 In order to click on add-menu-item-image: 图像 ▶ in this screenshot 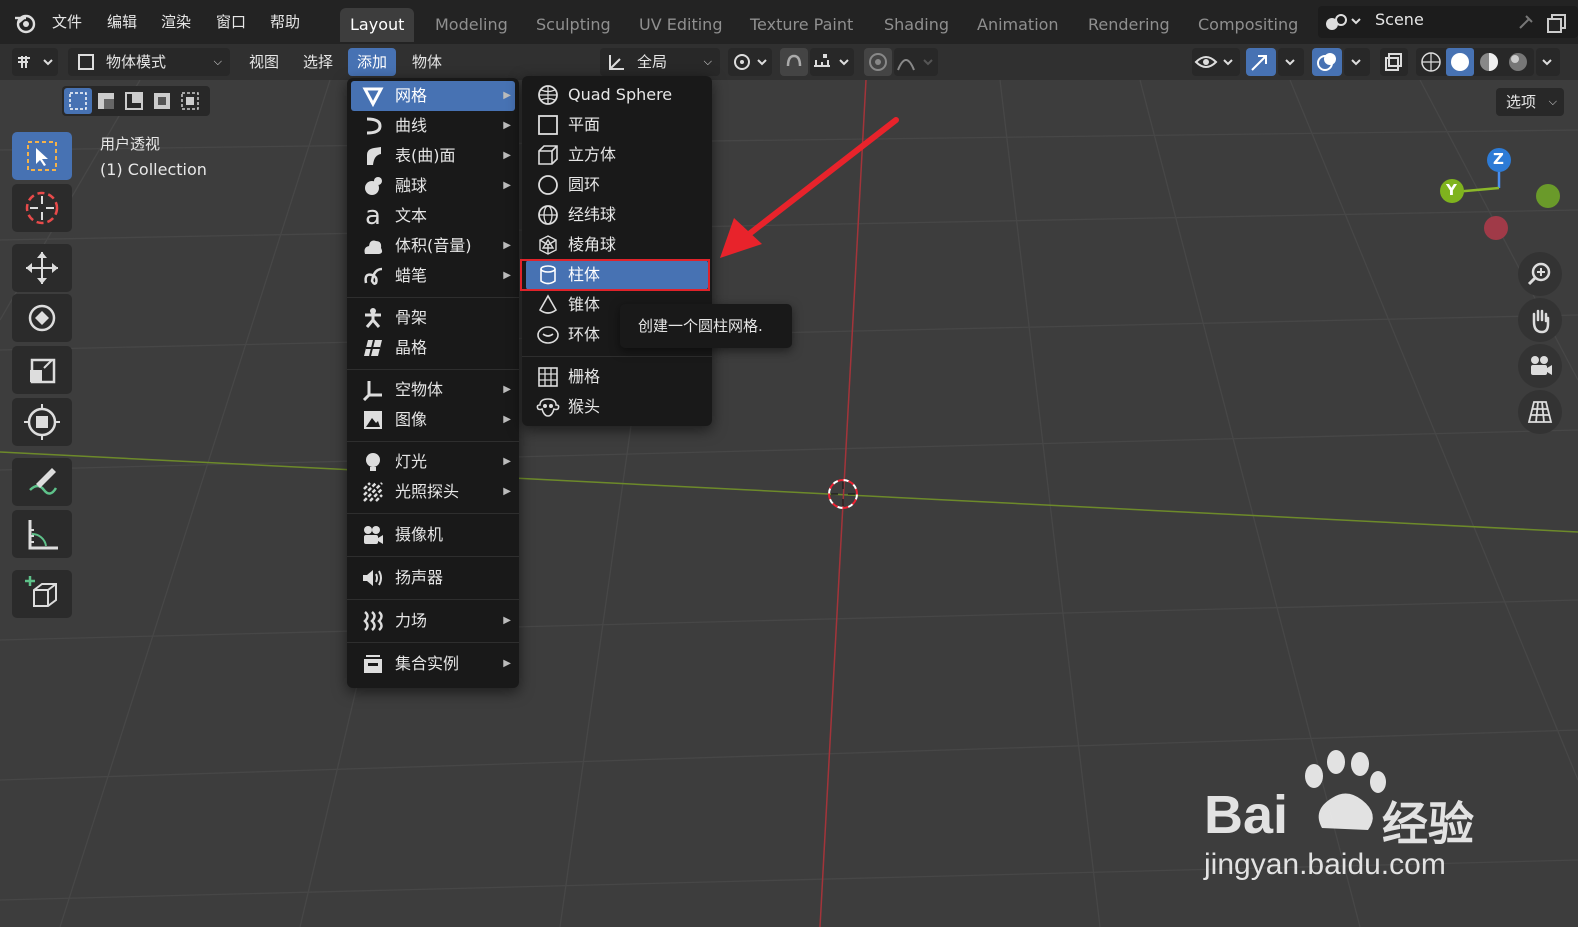, I will do `click(433, 420)`.